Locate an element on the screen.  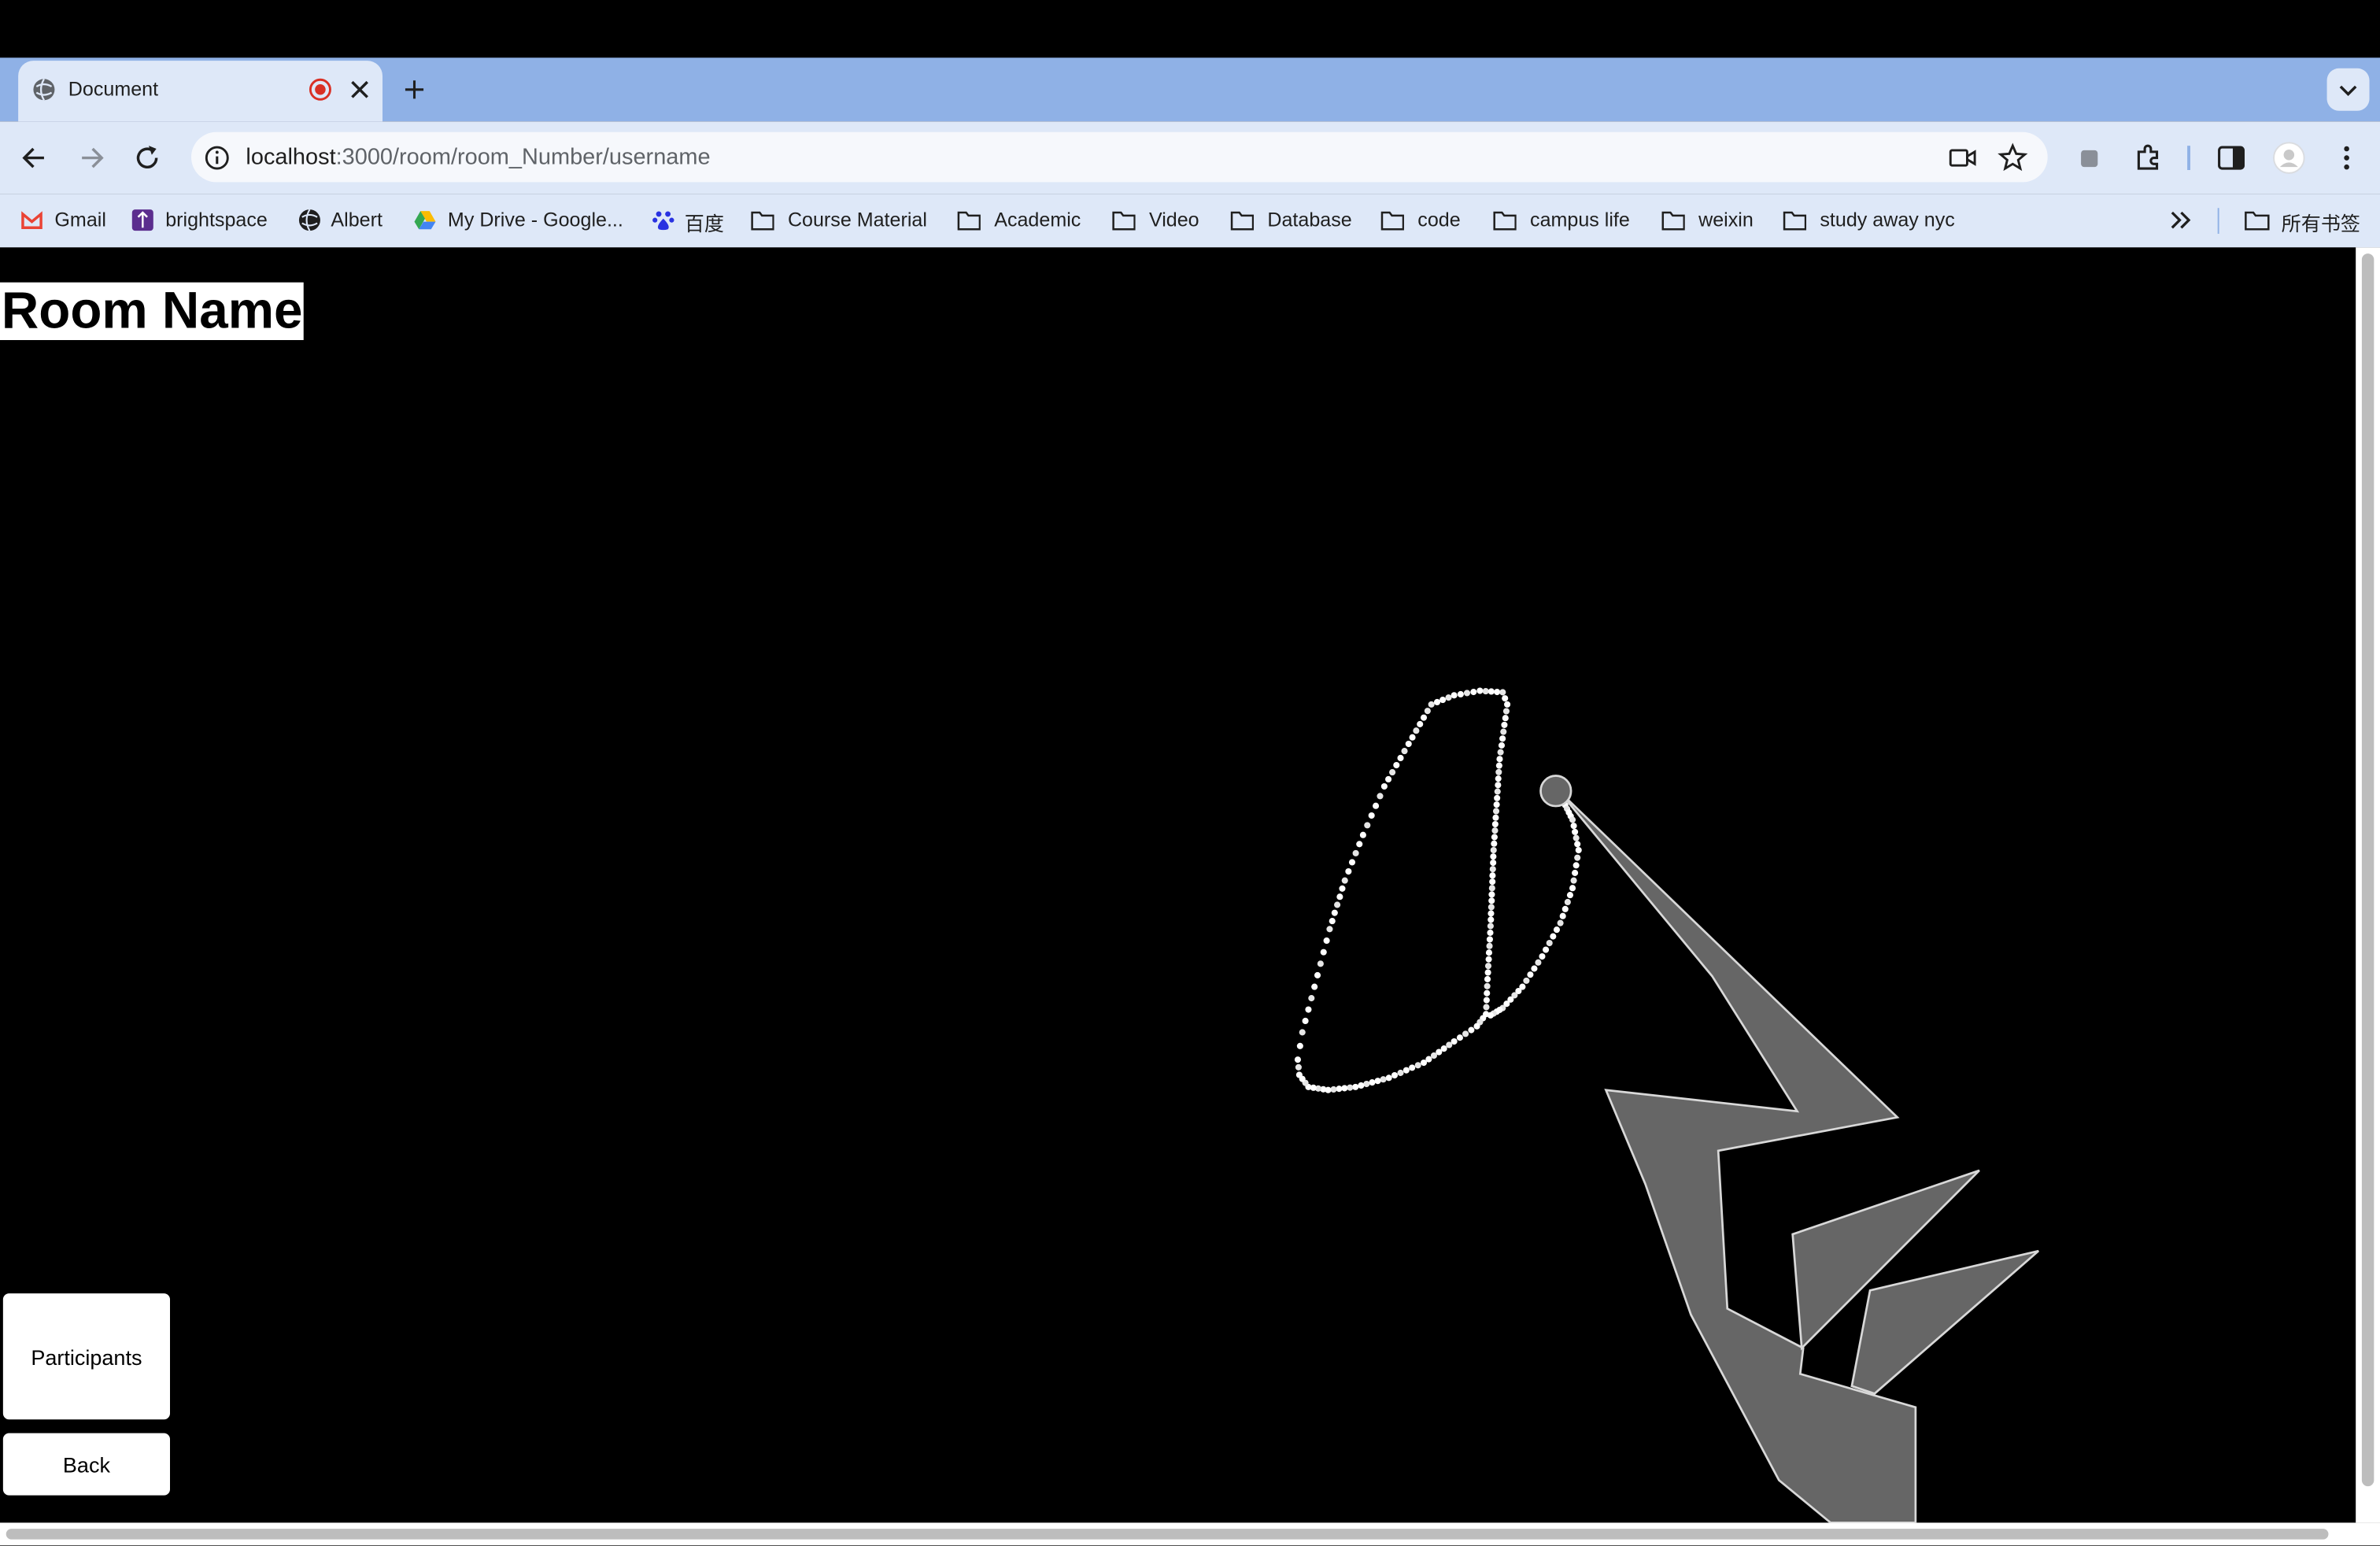
bookmark-item: Video is located at coordinates (1174, 220).